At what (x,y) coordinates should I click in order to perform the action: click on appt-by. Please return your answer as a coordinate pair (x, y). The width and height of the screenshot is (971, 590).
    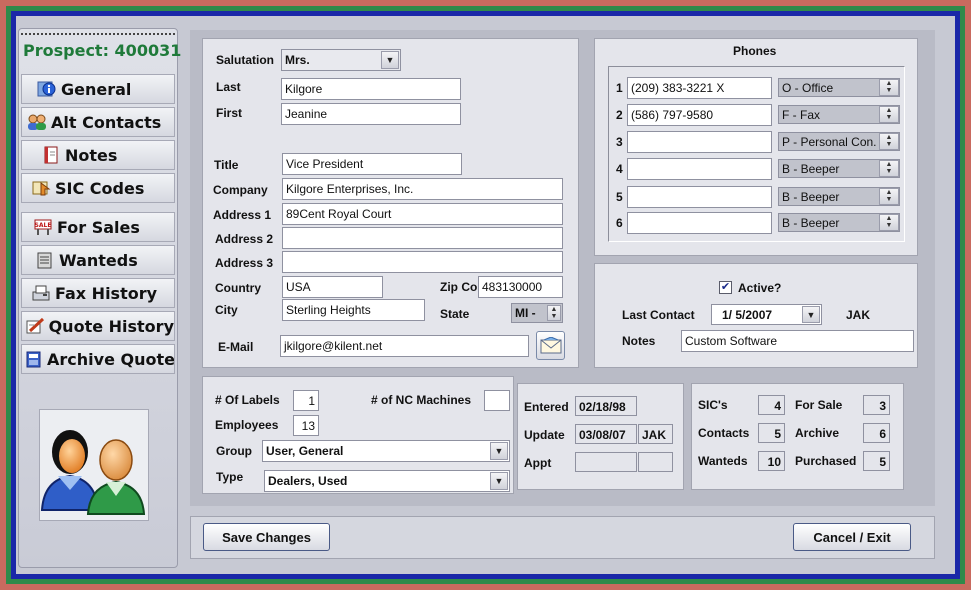
    Looking at the image, I should click on (655, 462).